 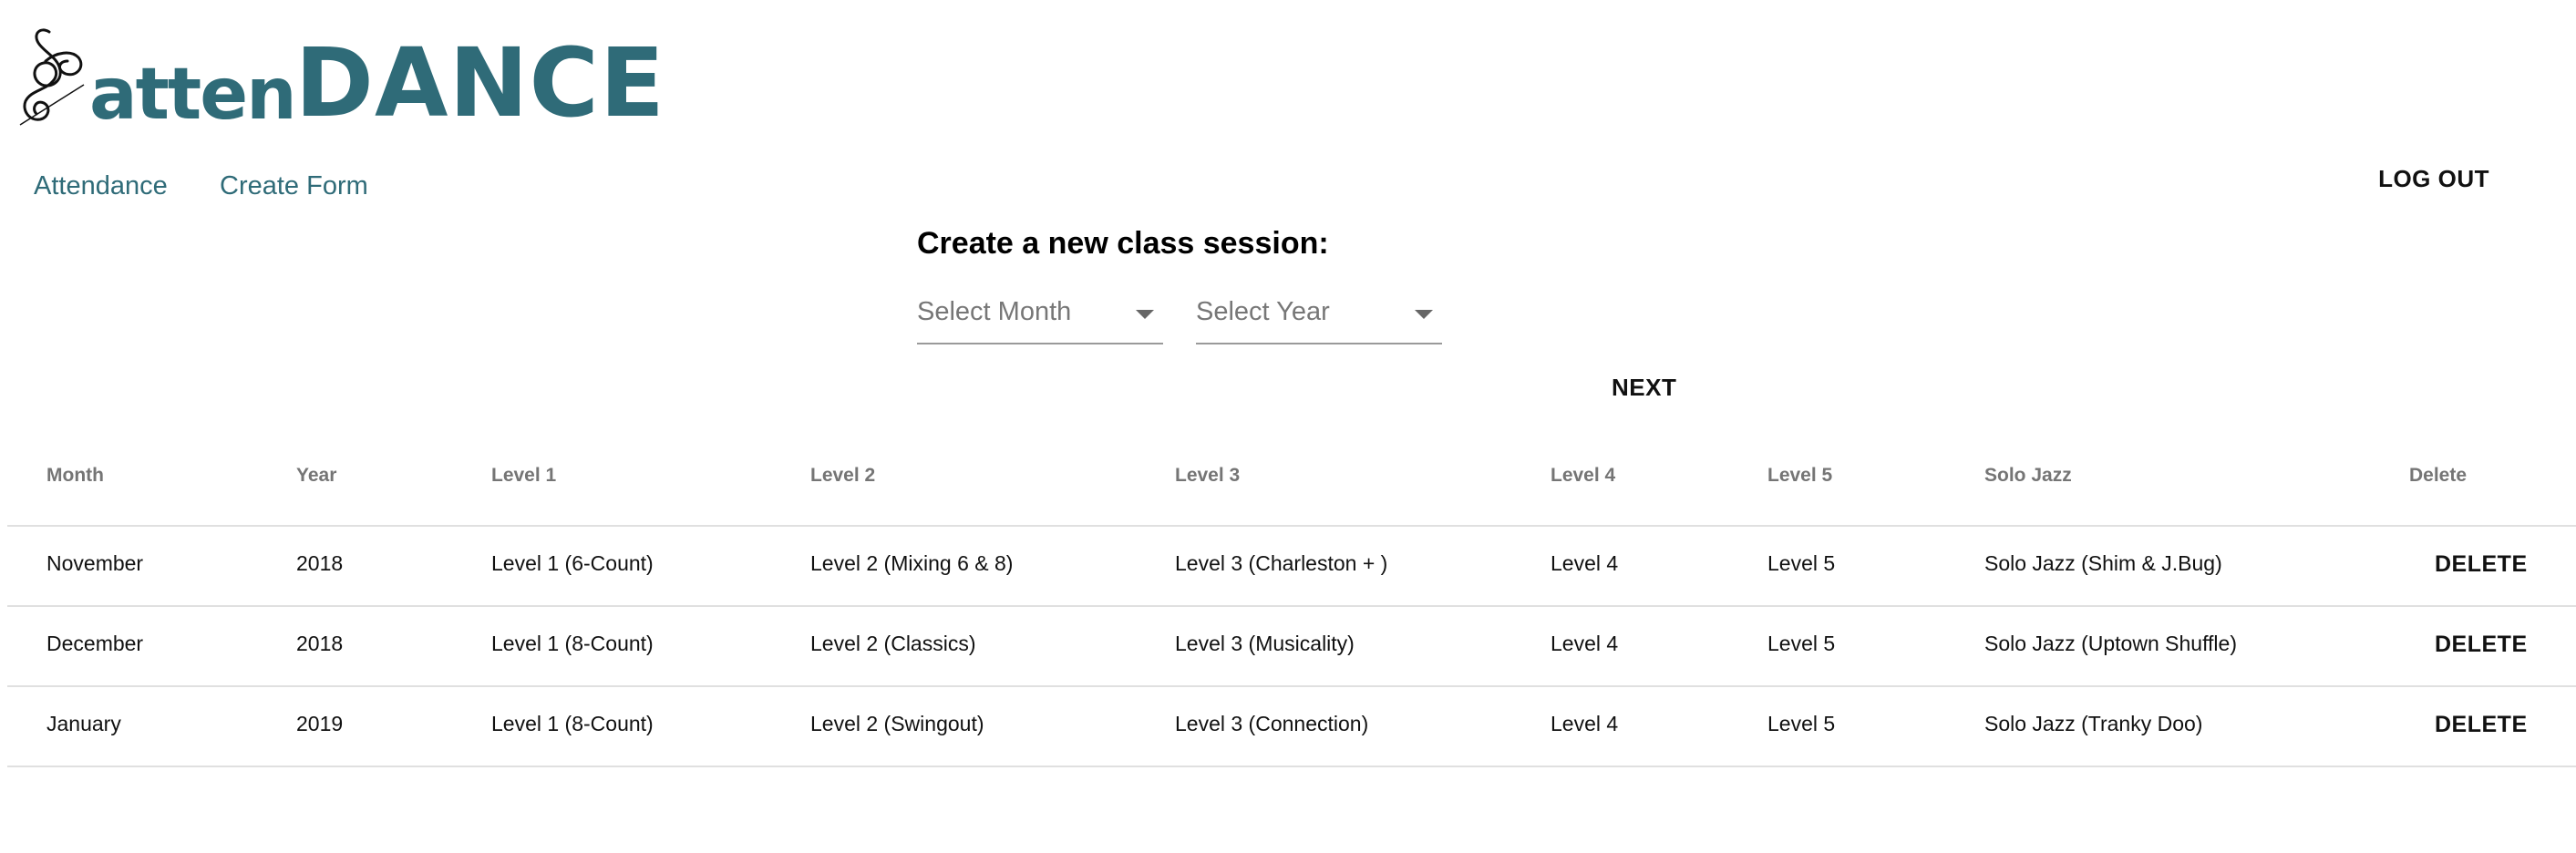 I want to click on nav-attendance-link: Attendance, so click(x=101, y=186).